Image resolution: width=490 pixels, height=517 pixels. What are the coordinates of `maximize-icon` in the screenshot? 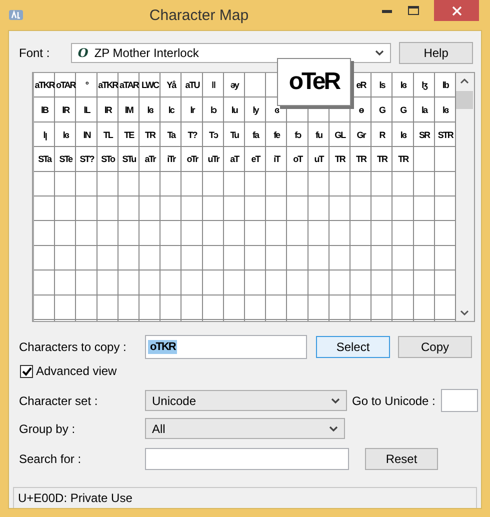 It's located at (413, 10).